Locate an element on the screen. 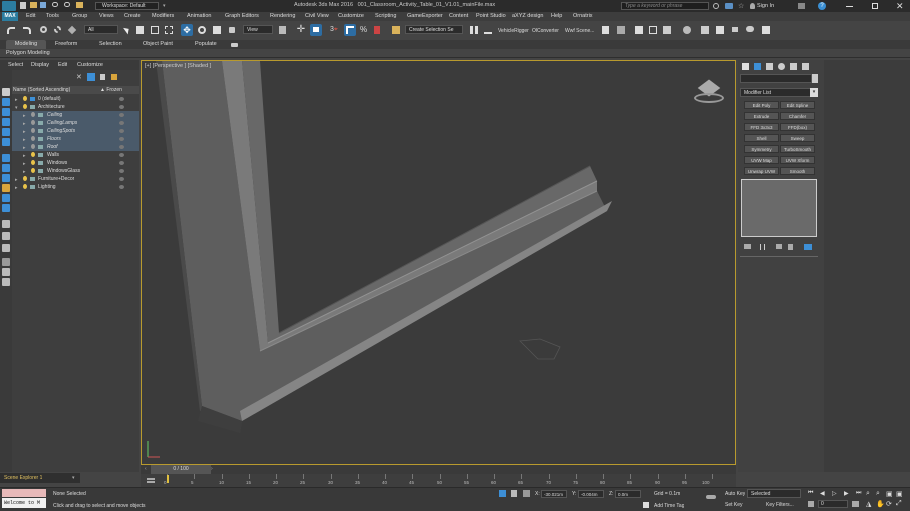  pivot-center-icon is located at coordinates (283, 30).